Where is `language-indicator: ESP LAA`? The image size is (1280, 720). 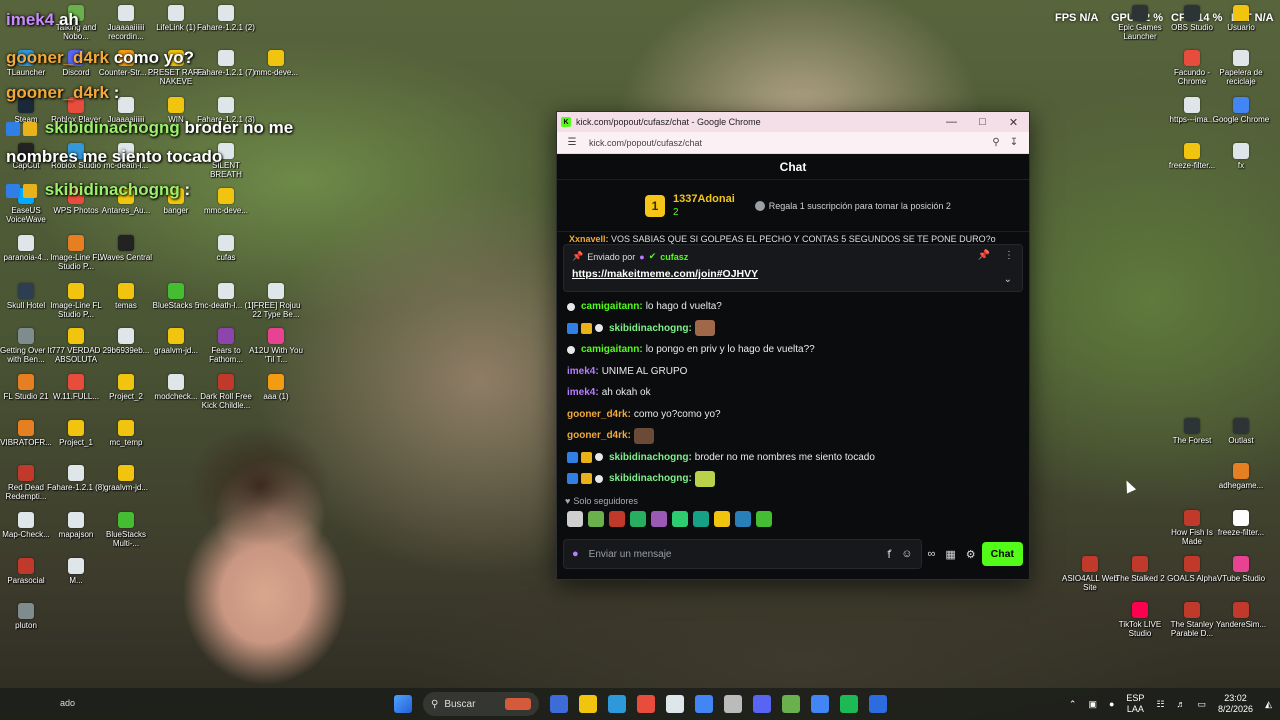
language-indicator: ESP LAA is located at coordinates (1135, 704).